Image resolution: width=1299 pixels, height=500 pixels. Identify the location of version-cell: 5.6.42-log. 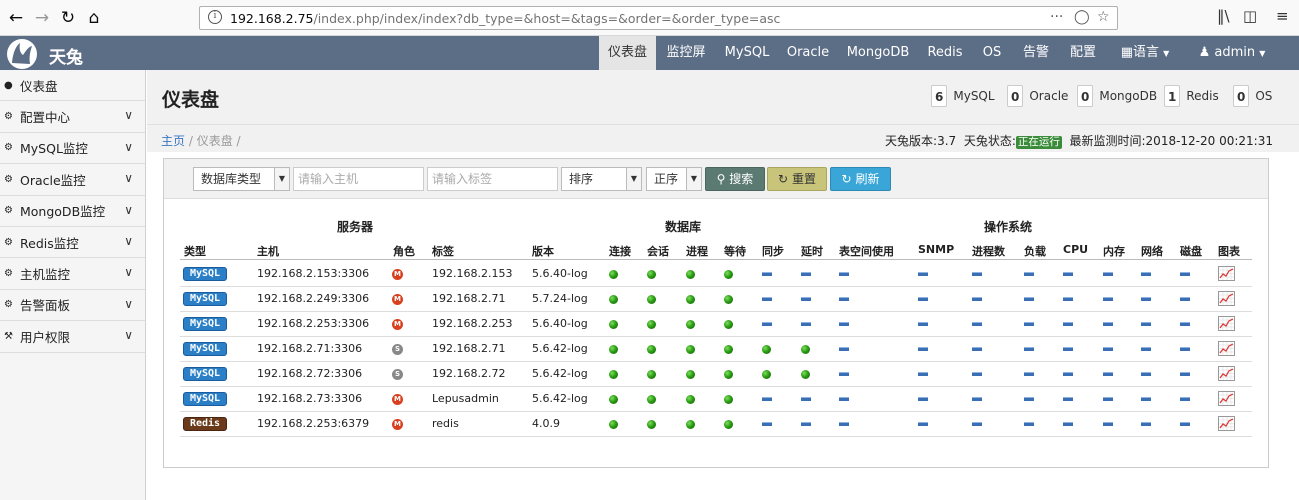
(560, 373).